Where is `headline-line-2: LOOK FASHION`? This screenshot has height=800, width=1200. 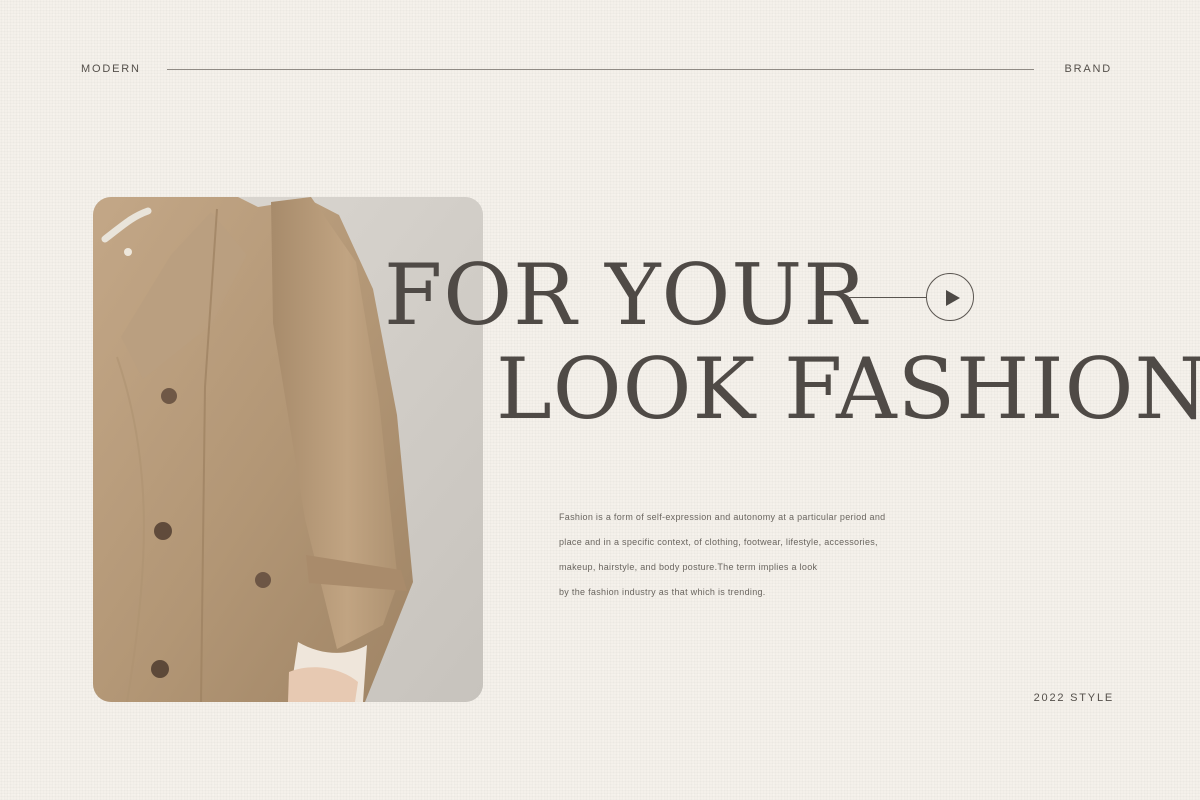
headline-line-2: LOOK FASHION is located at coordinates (848, 389).